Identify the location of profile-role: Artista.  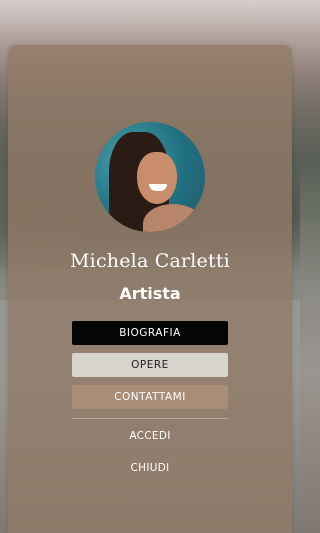
(150, 293).